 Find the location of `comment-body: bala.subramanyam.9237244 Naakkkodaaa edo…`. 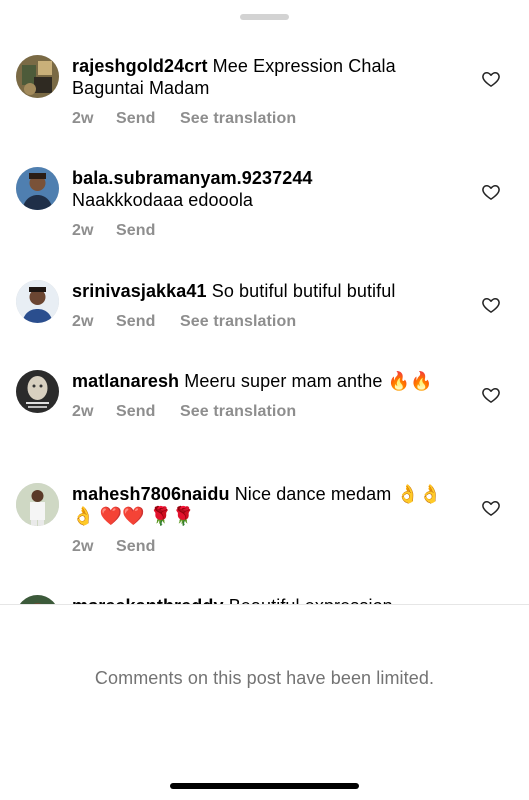

comment-body: bala.subramanyam.9237244 Naakkkodaaa edo… is located at coordinates (262, 204).